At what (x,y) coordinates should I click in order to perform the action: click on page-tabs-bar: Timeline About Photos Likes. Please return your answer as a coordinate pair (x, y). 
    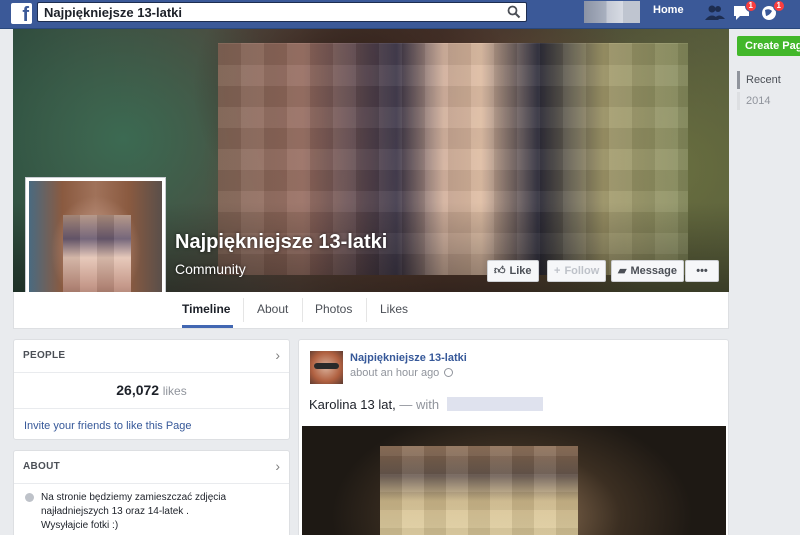
    Looking at the image, I should click on (371, 310).